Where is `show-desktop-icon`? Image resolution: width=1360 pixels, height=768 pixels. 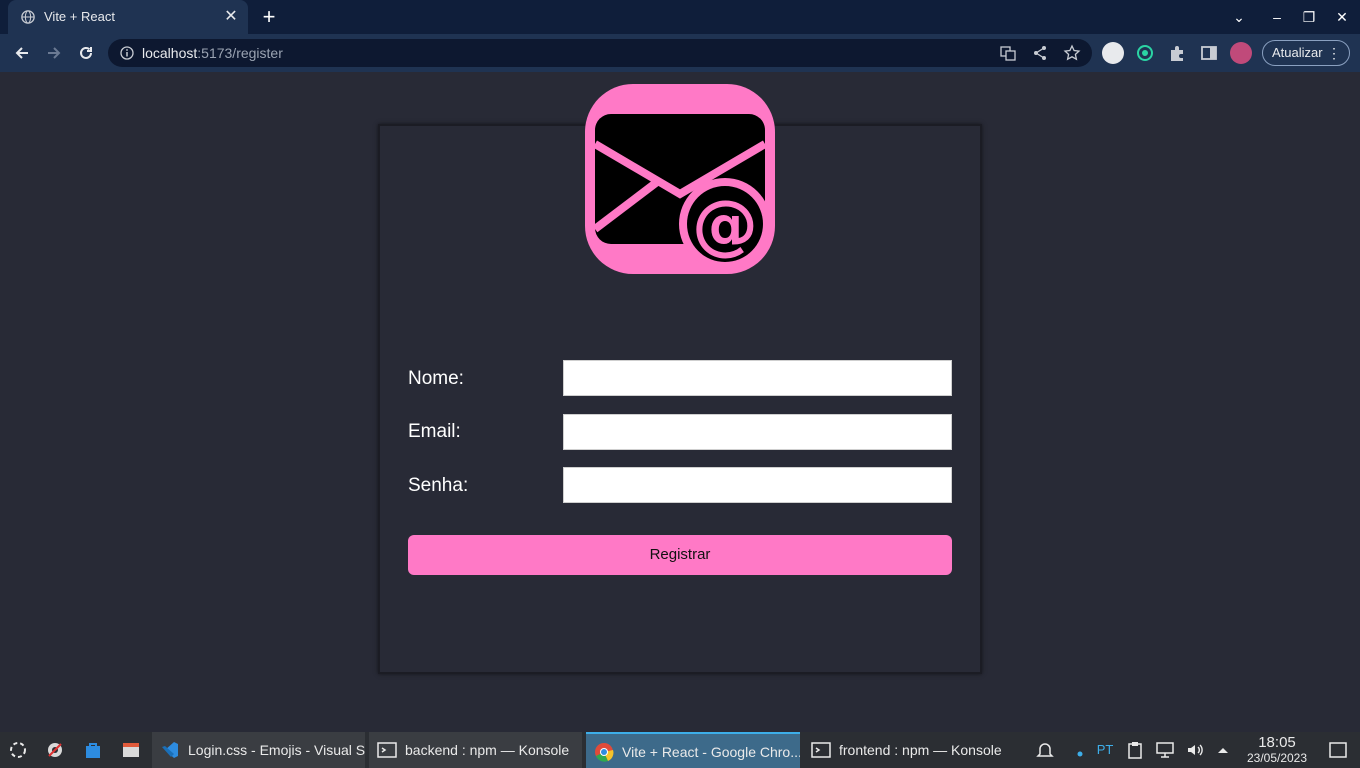
show-desktop-icon is located at coordinates (1338, 750).